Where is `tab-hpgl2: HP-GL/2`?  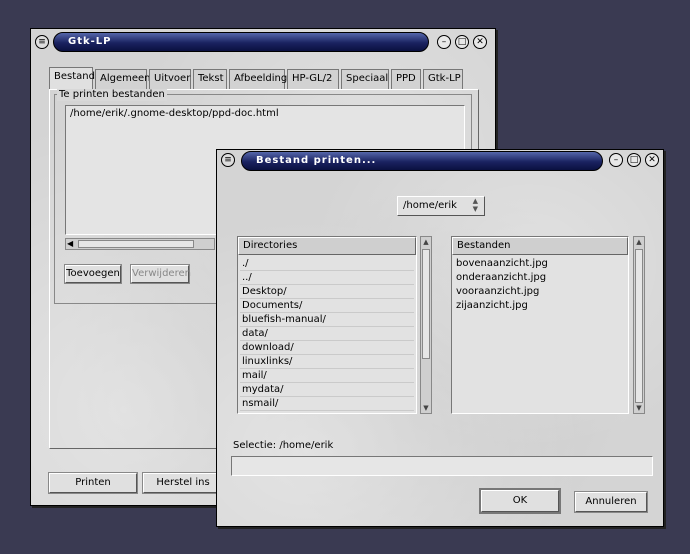
tab-hpgl2: HP-GL/2 is located at coordinates (313, 79).